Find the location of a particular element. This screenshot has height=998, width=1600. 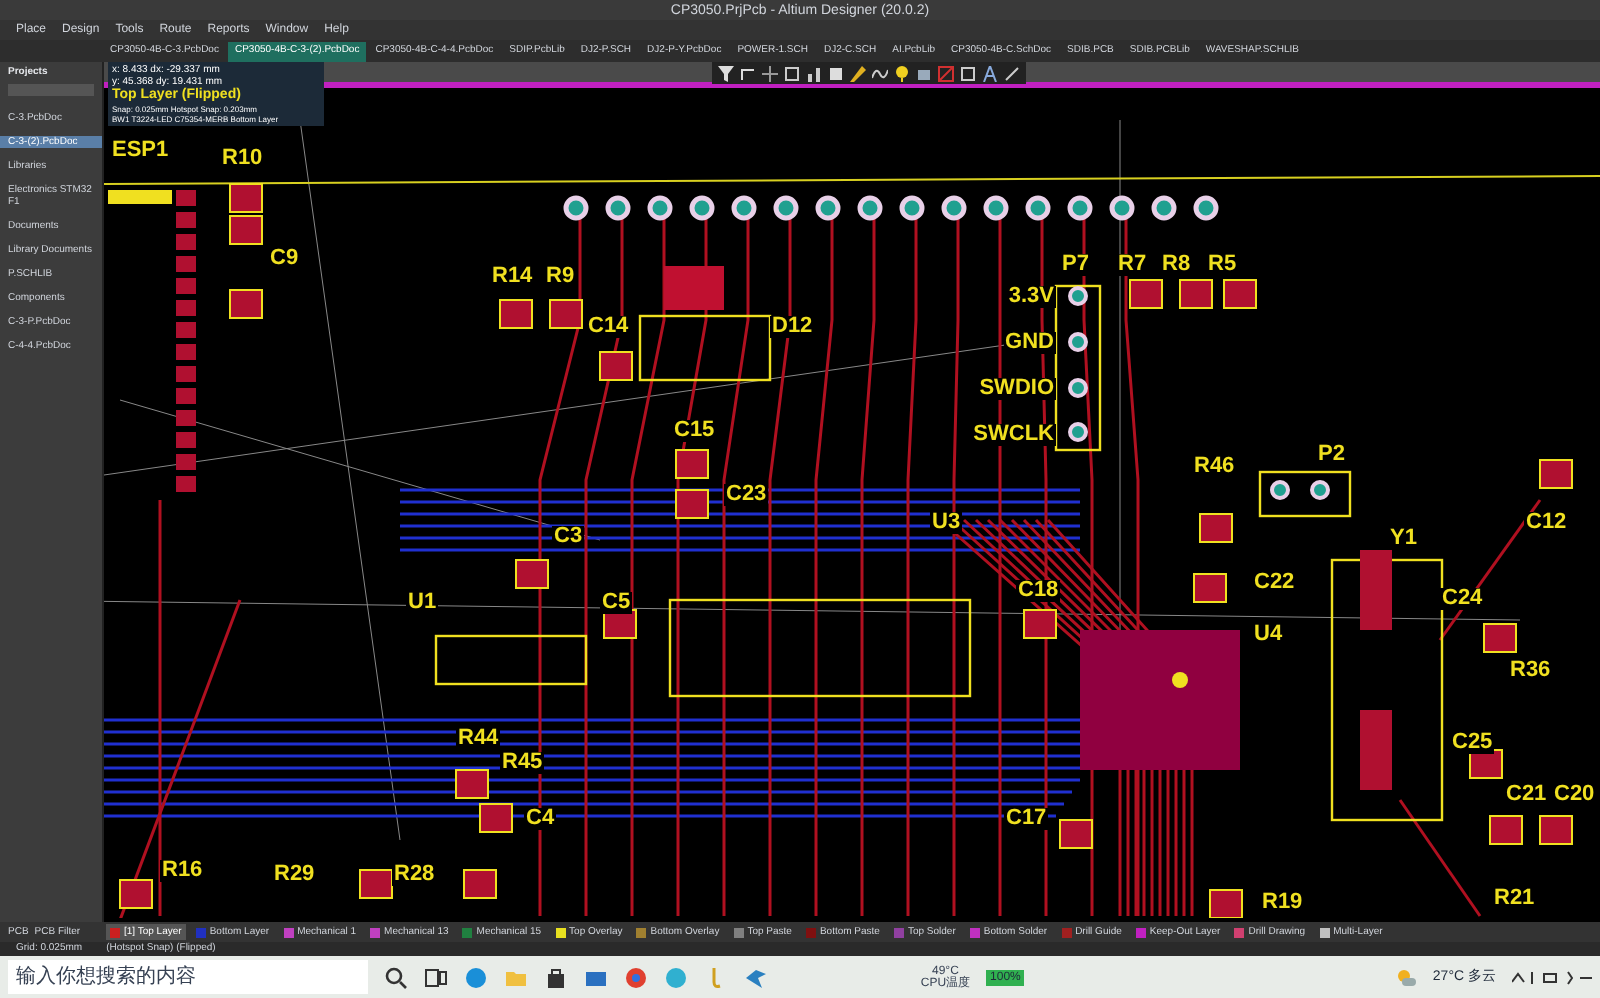

component-designator: R44 is located at coordinates (478, 739).